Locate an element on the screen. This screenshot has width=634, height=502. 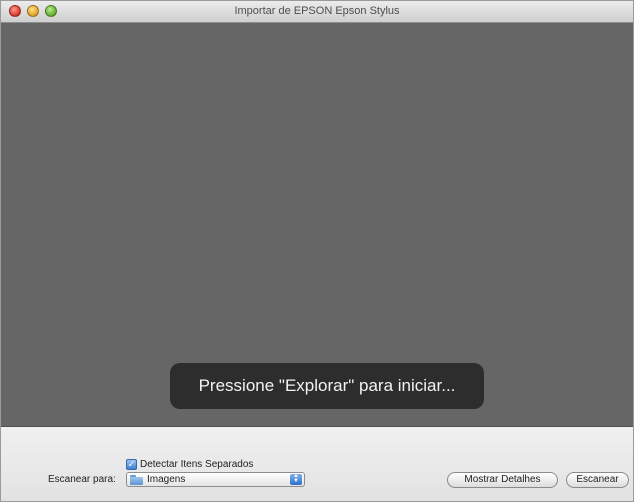
detect-separate-items-checkbox: ✓ is located at coordinates (131, 464).